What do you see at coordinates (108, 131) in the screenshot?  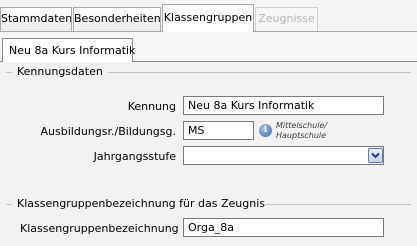 I see `ausbildung-label: Ausbildungsr./Bildungsg.` at bounding box center [108, 131].